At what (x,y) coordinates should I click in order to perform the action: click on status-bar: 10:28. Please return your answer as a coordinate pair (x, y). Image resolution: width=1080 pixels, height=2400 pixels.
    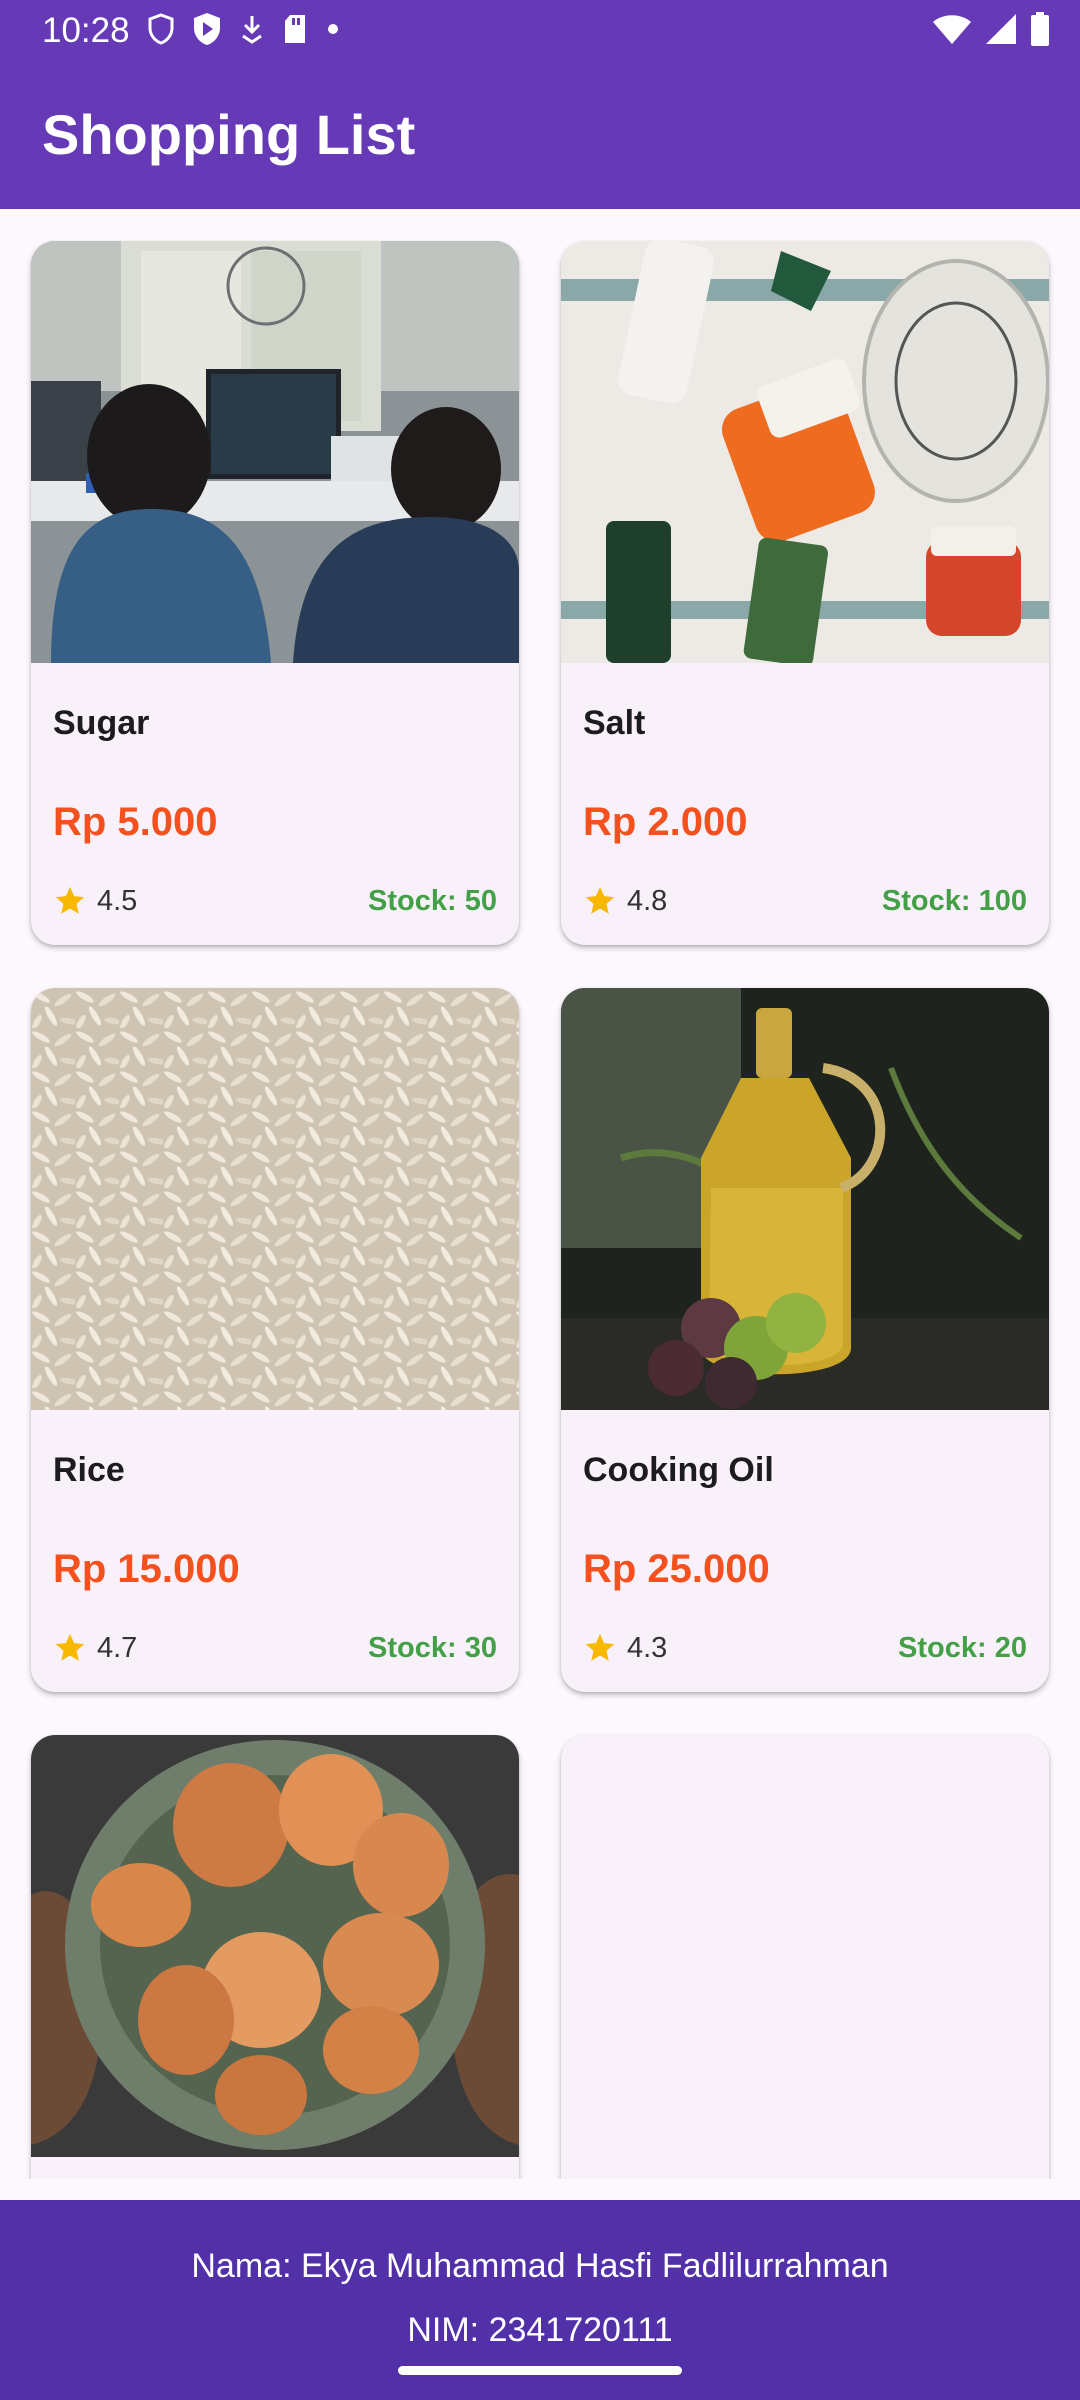
    Looking at the image, I should click on (540, 32).